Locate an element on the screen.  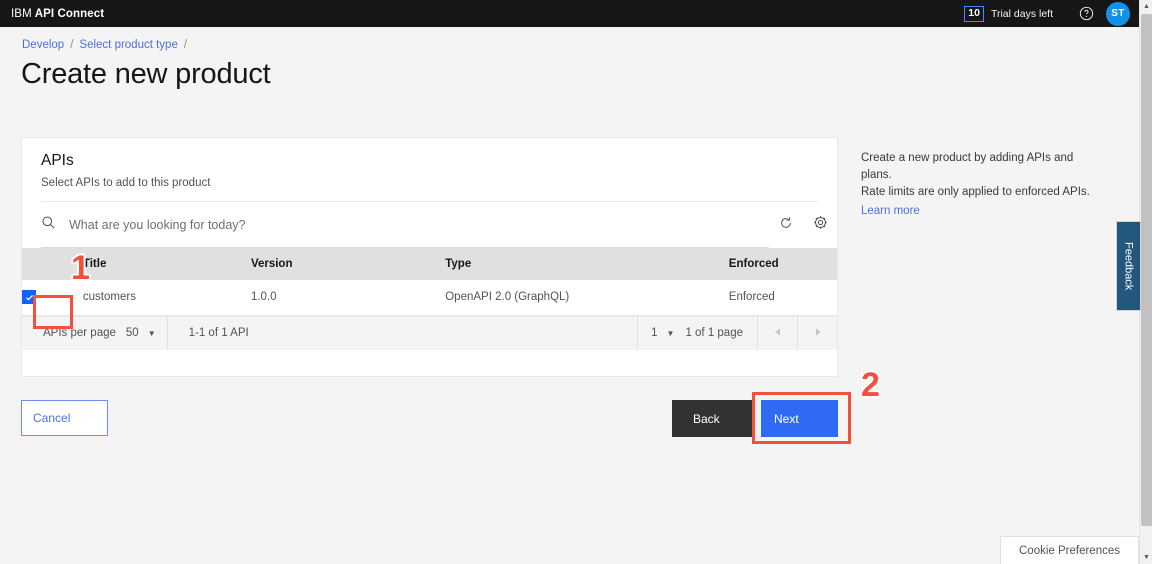
breadcrumb: Develop / Select product type / is located at coordinates (104, 45).